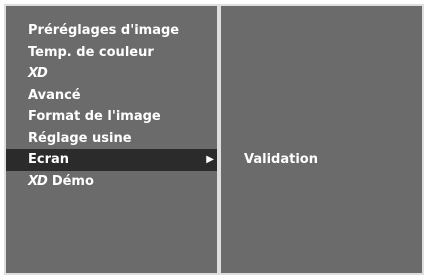 This screenshot has height=279, width=428. Describe the element at coordinates (80, 138) in the screenshot. I see `menu-item-label: Réglage usine` at that location.